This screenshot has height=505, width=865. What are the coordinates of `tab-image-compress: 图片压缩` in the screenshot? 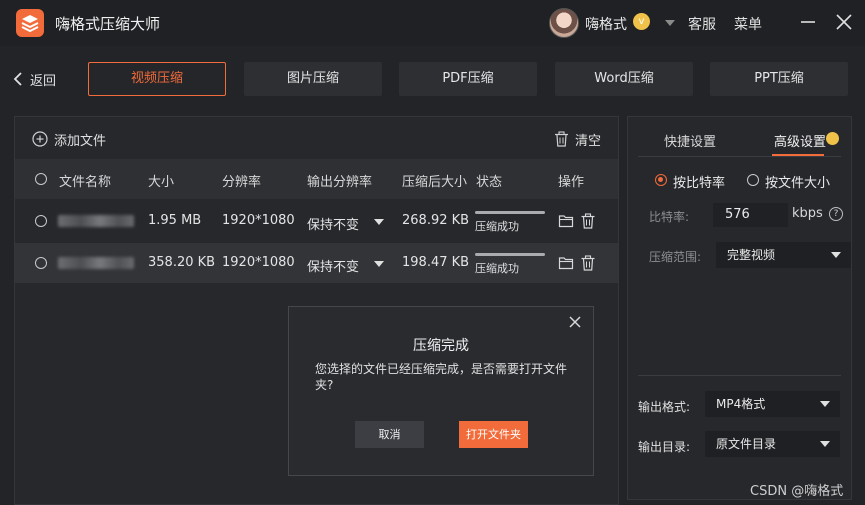 It's located at (313, 79).